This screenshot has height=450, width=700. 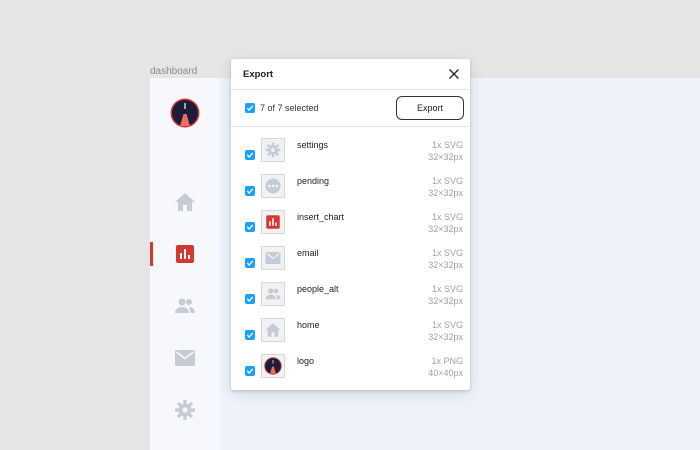 What do you see at coordinates (350, 150) in the screenshot?
I see `asset-row-settings: settings 1x SVG 32×32px` at bounding box center [350, 150].